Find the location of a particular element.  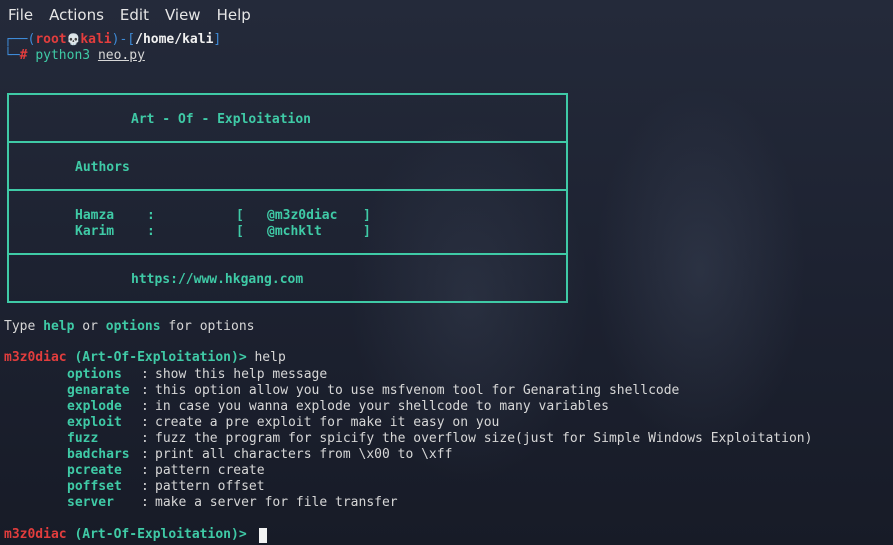

usage-hint: Type help or options for options is located at coordinates (129, 327).